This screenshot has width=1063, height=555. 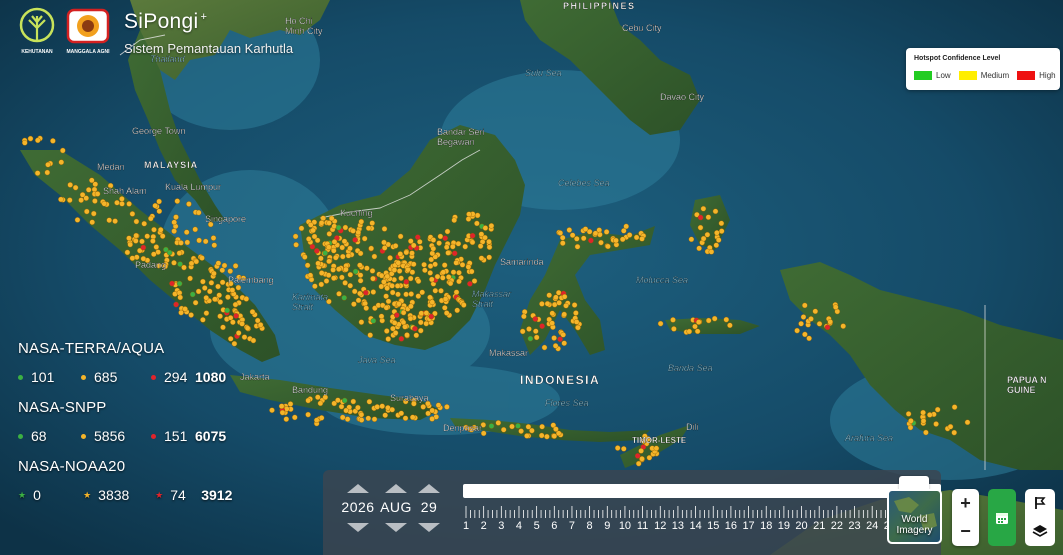 I want to click on day-up-arrow-icon, so click(x=429, y=488).